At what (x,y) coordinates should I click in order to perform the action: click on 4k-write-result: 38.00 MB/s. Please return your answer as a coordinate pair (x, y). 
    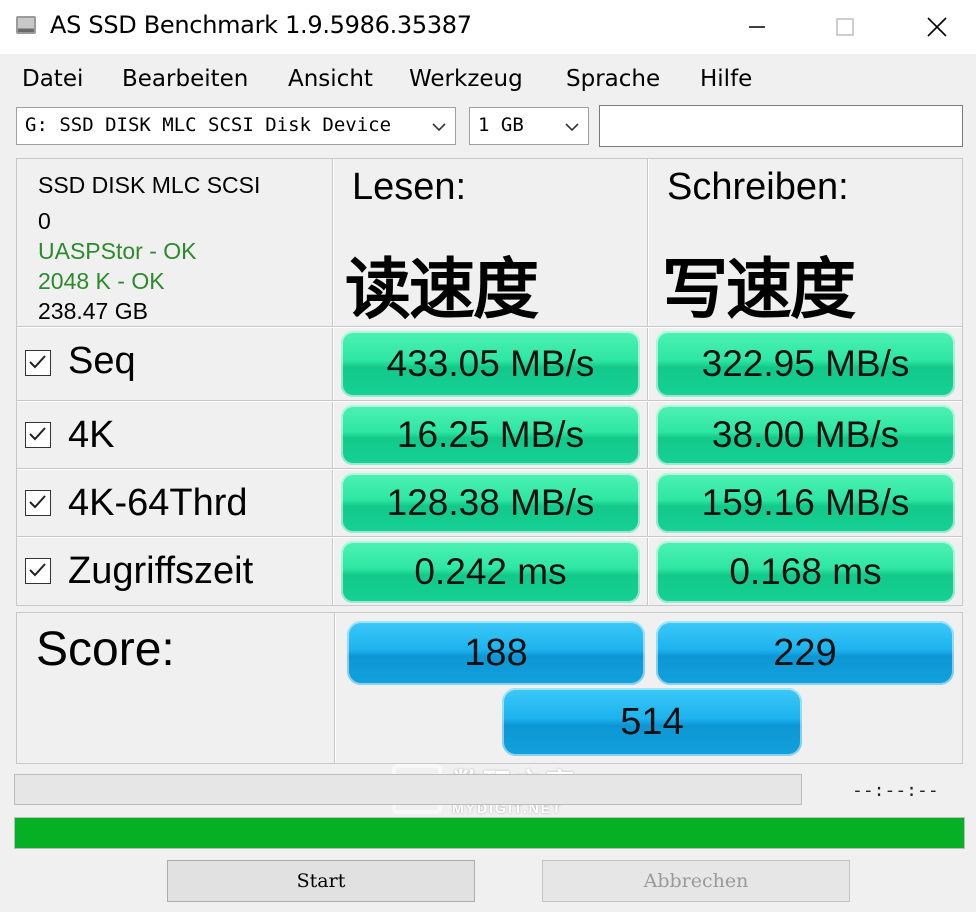
    Looking at the image, I should click on (805, 435).